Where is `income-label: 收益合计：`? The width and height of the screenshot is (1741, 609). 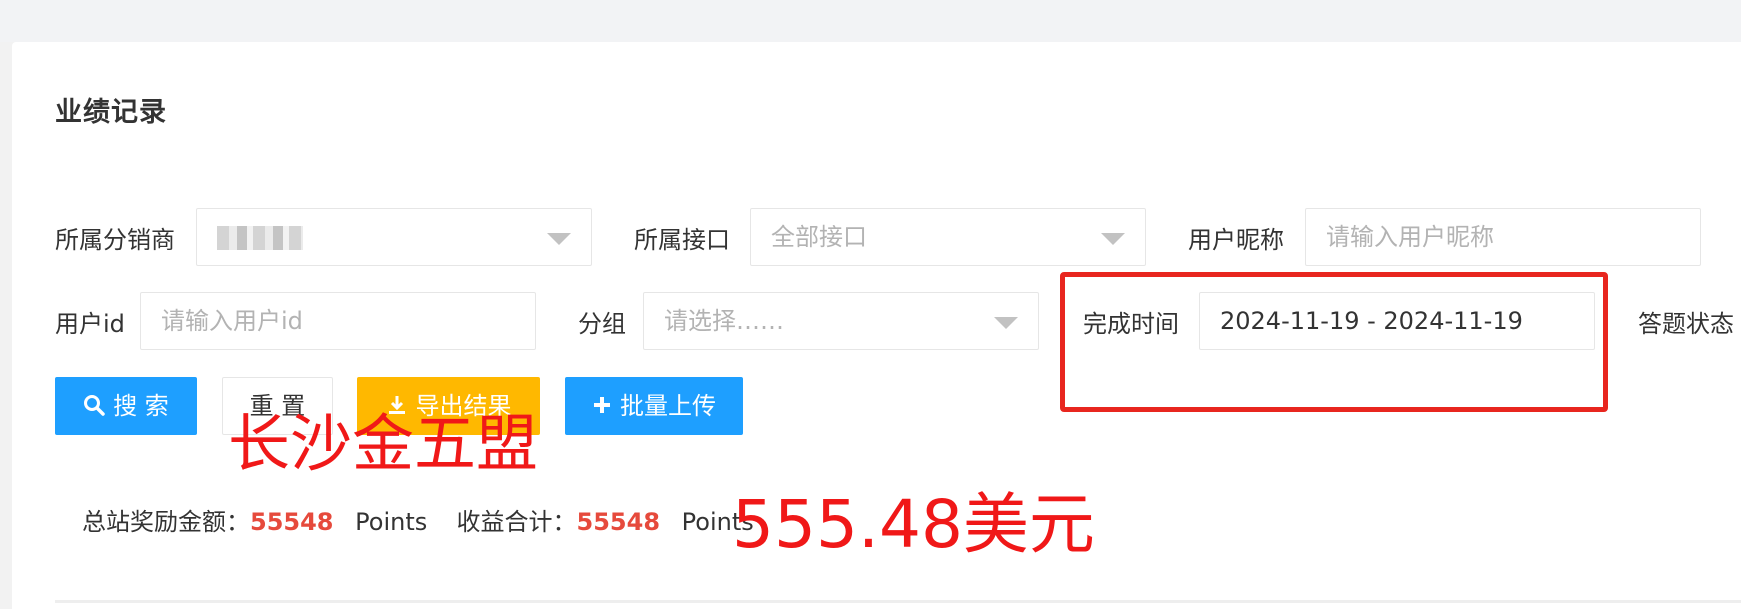 income-label: 收益合计： is located at coordinates (516, 522).